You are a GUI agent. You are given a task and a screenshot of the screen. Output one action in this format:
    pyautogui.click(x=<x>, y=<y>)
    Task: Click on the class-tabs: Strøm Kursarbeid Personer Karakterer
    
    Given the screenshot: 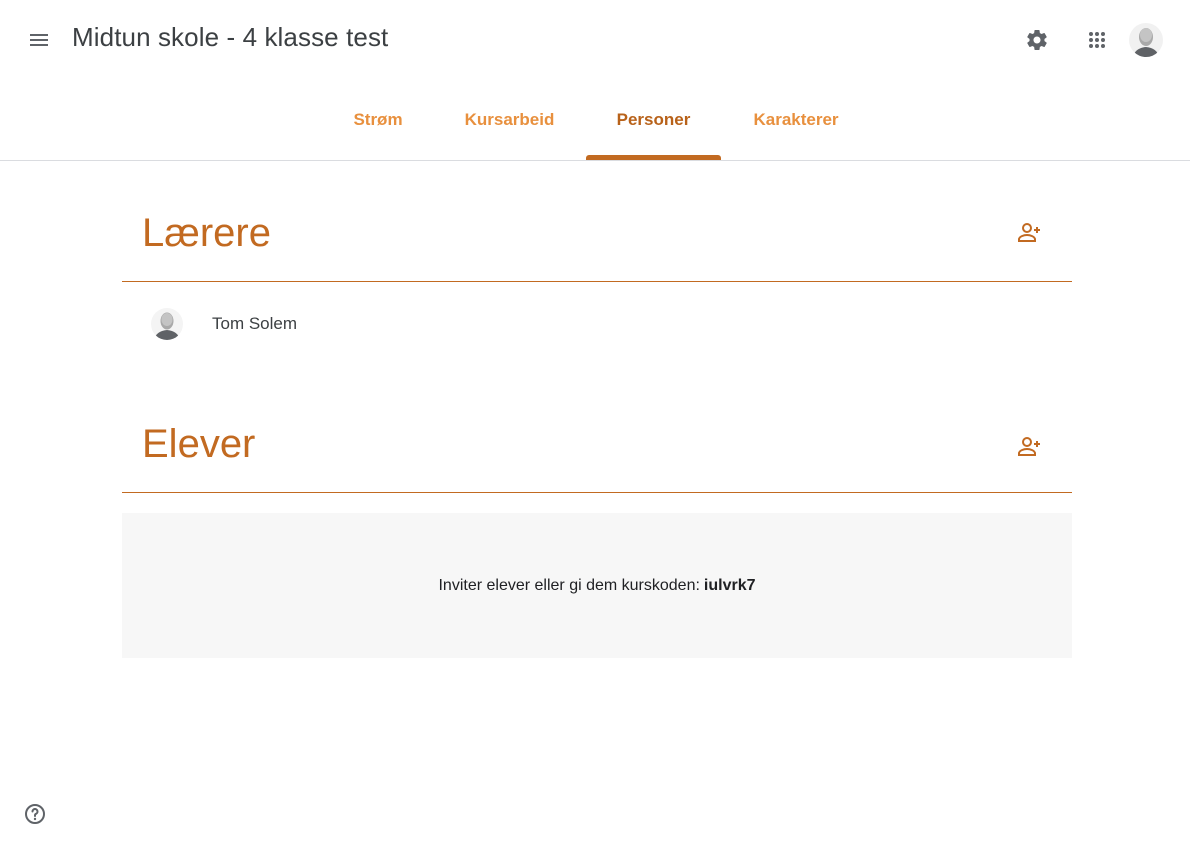 What is the action you would take?
    pyautogui.click(x=595, y=120)
    